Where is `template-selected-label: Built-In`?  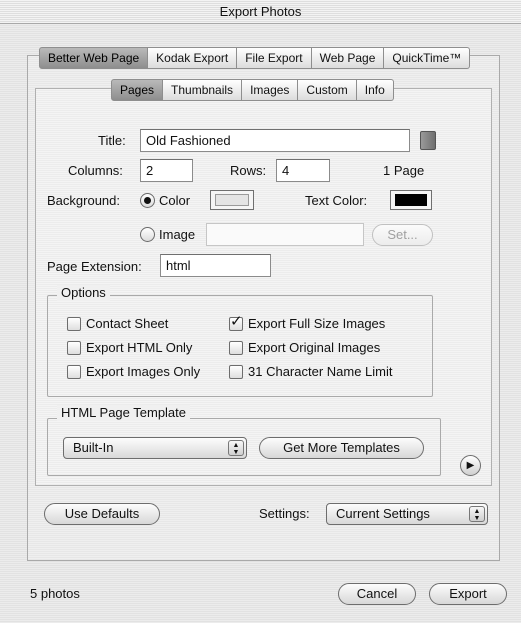 template-selected-label: Built-In is located at coordinates (93, 447).